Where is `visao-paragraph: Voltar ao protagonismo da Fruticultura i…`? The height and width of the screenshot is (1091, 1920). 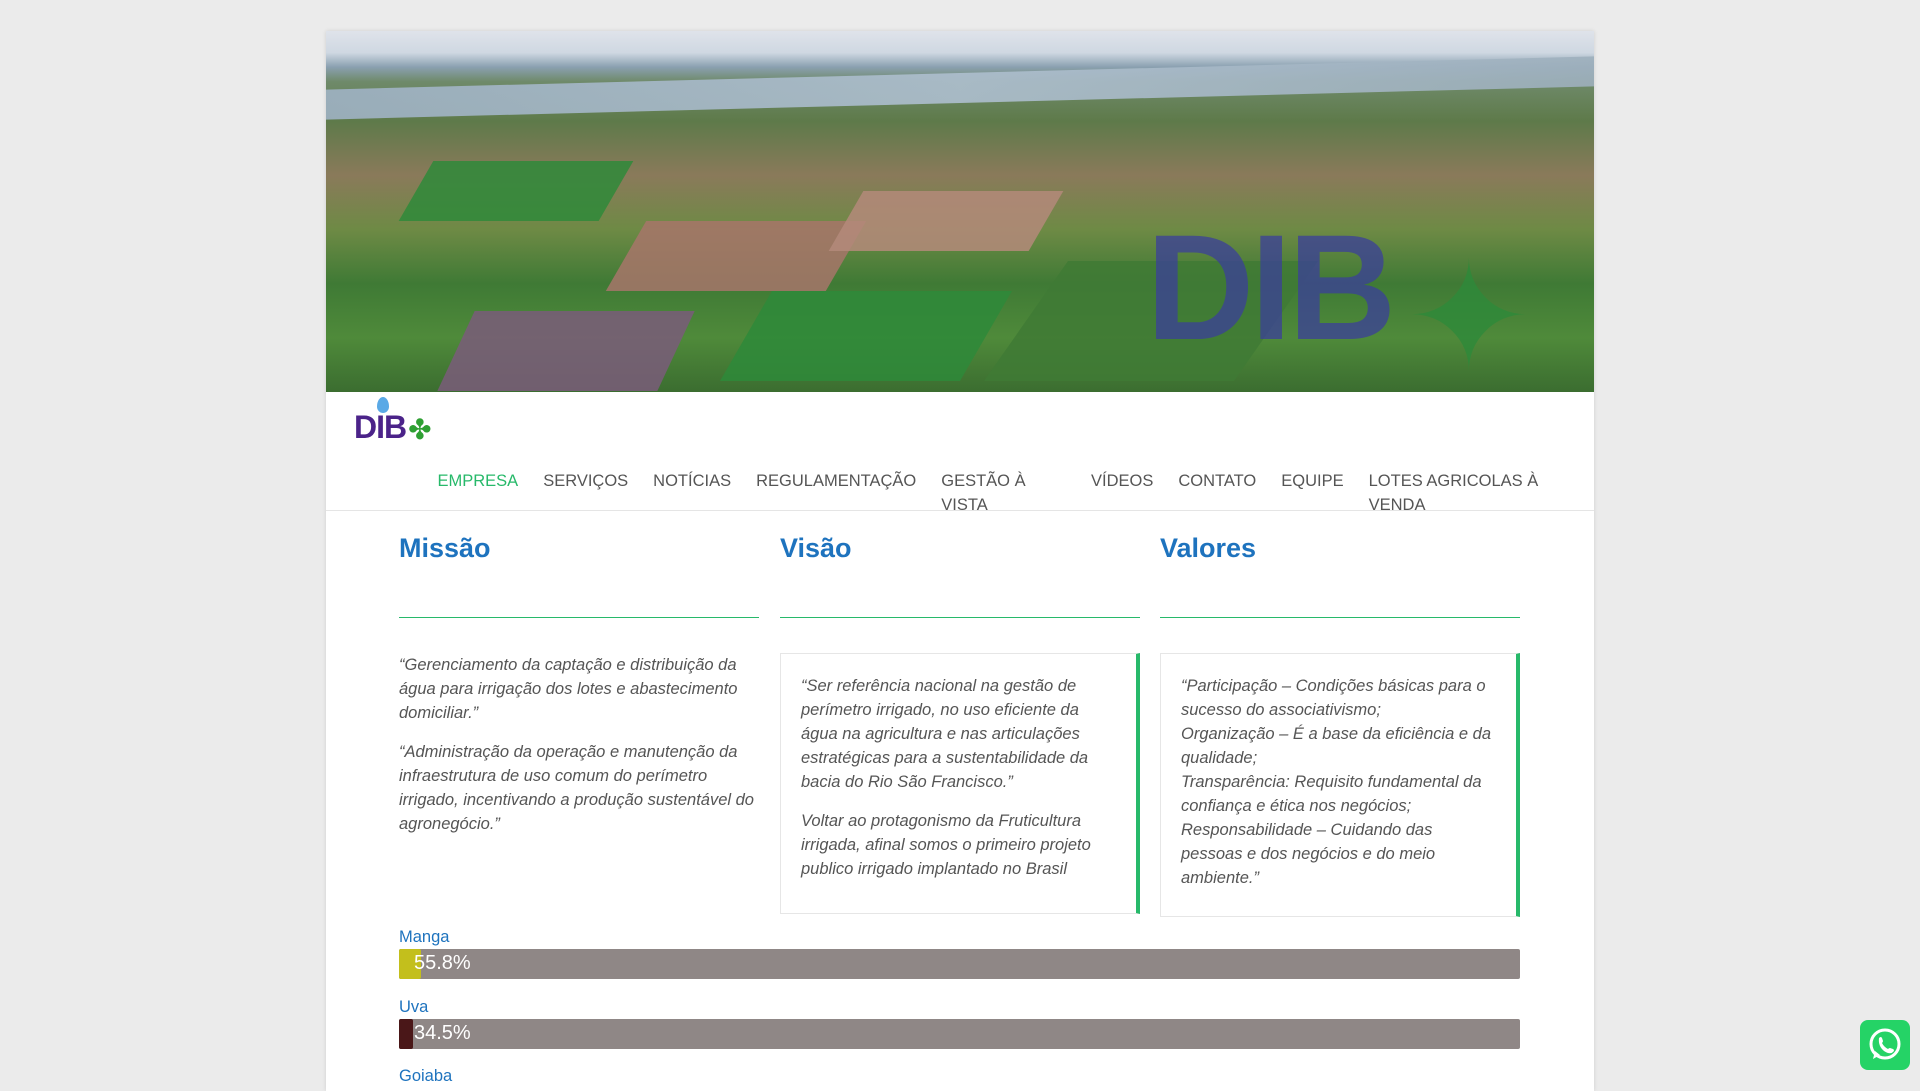 visao-paragraph: Voltar ao protagonismo da Fruticultura i… is located at coordinates (946, 845).